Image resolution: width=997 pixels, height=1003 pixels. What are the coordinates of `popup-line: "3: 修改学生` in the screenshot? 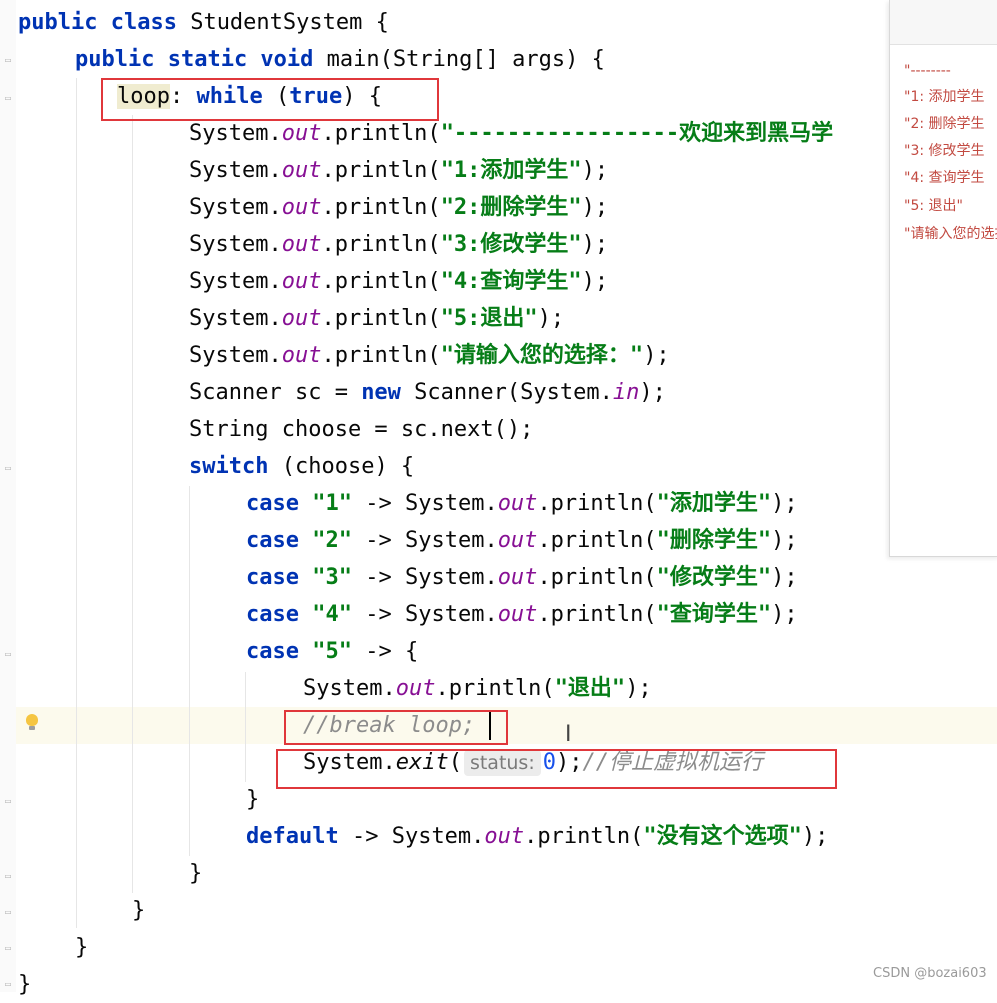 It's located at (944, 151).